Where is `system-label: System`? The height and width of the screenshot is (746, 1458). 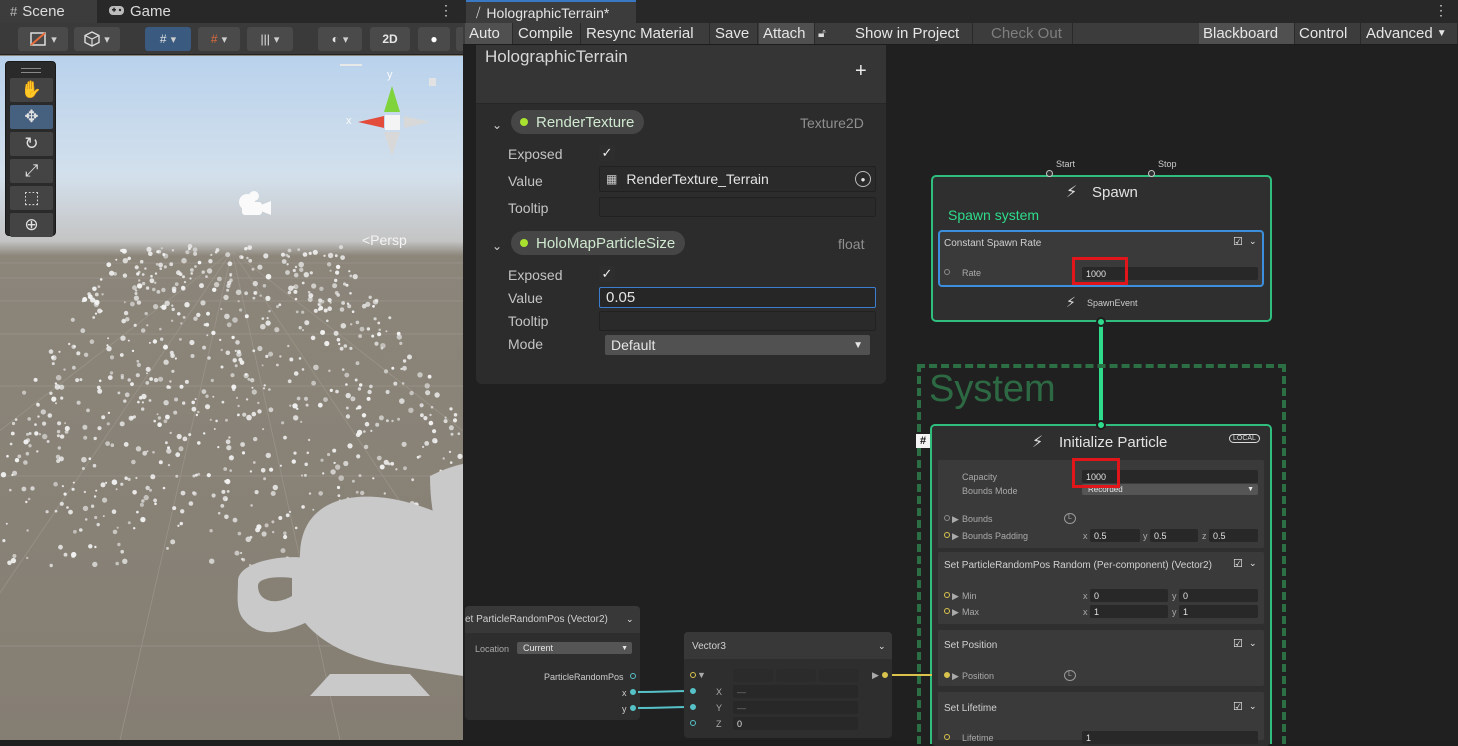 system-label: System is located at coordinates (992, 389).